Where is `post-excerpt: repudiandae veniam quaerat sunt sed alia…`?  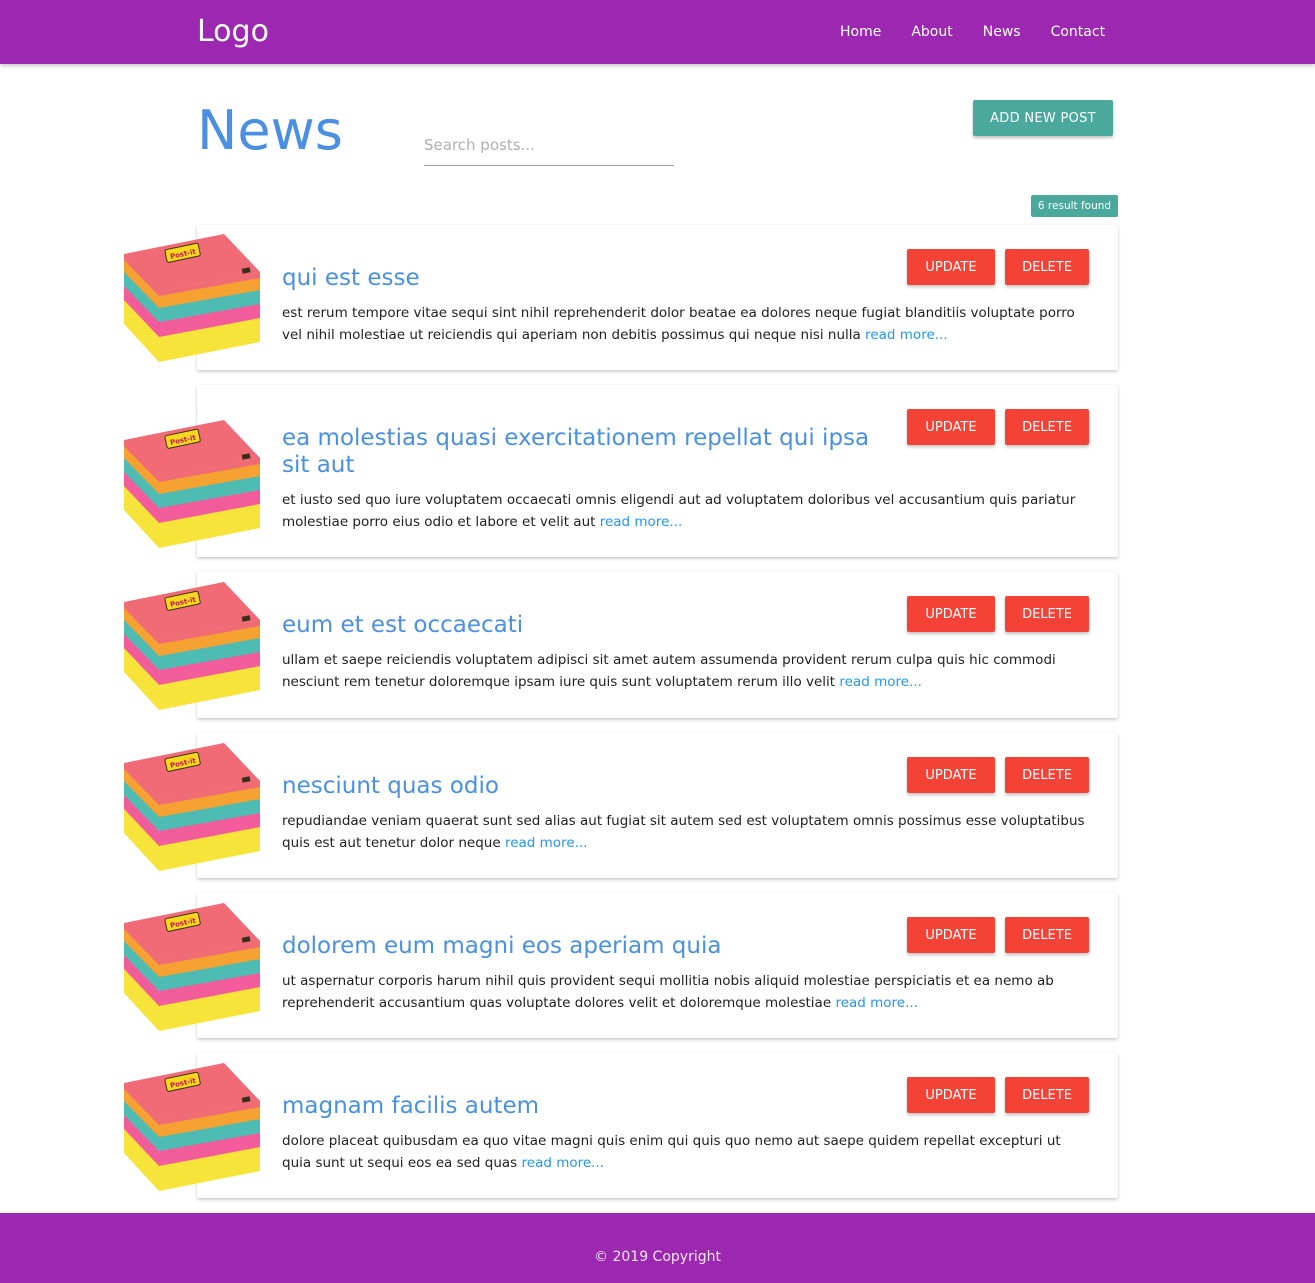
post-excerpt: repudiandae veniam quaerat sunt sed alia… is located at coordinates (686, 832).